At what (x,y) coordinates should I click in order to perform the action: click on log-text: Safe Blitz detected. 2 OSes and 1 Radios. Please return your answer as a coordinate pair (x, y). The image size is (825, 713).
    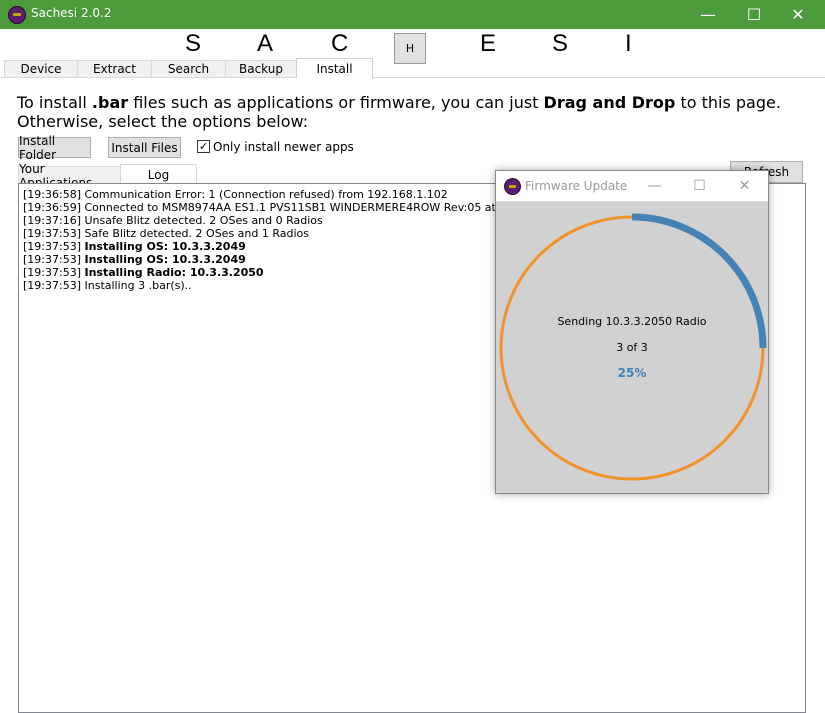
    Looking at the image, I should click on (197, 233).